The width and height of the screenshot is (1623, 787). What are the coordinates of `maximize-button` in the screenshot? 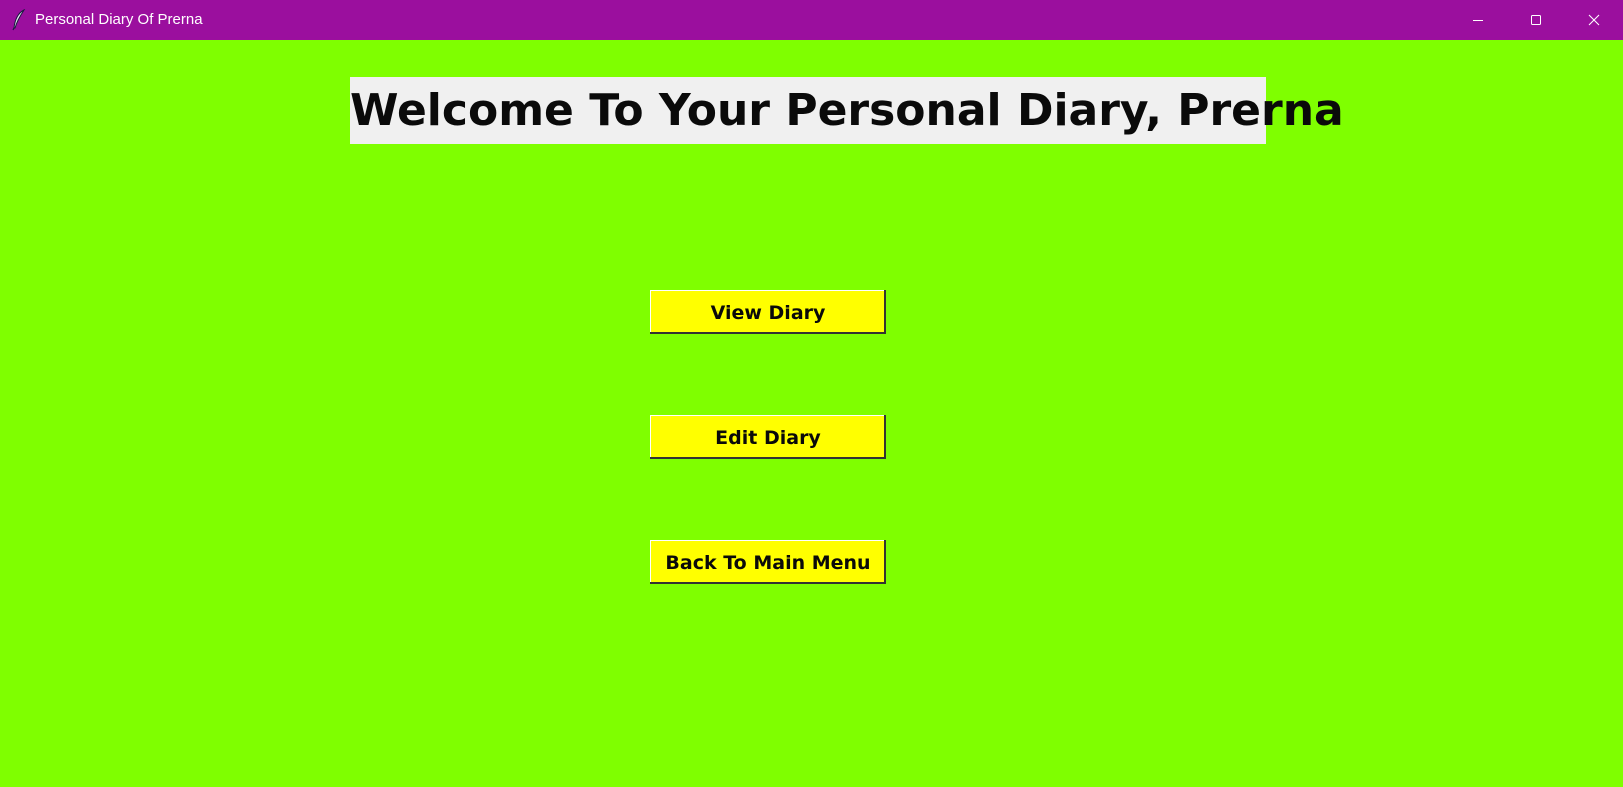 It's located at (1536, 20).